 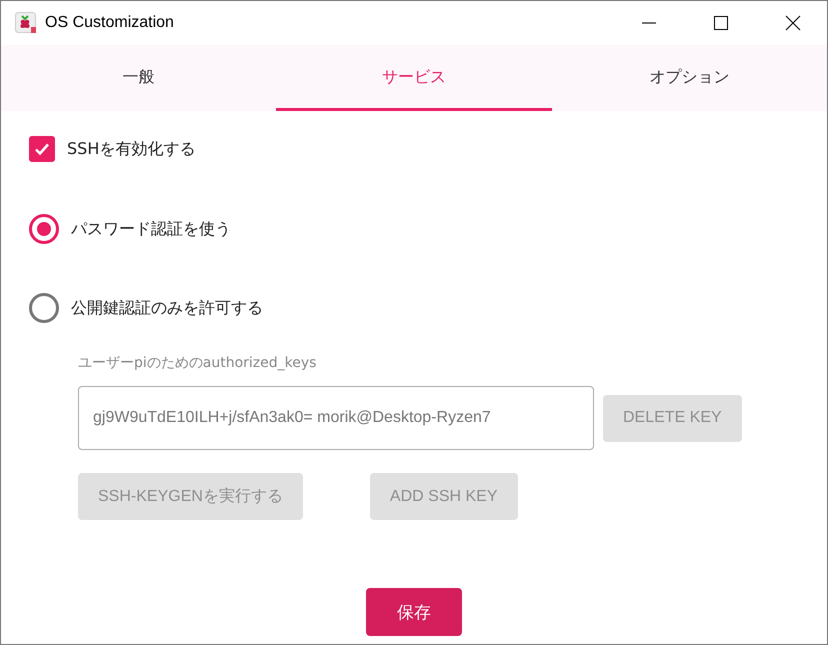 What do you see at coordinates (26, 23) in the screenshot?
I see `raspberry-icon` at bounding box center [26, 23].